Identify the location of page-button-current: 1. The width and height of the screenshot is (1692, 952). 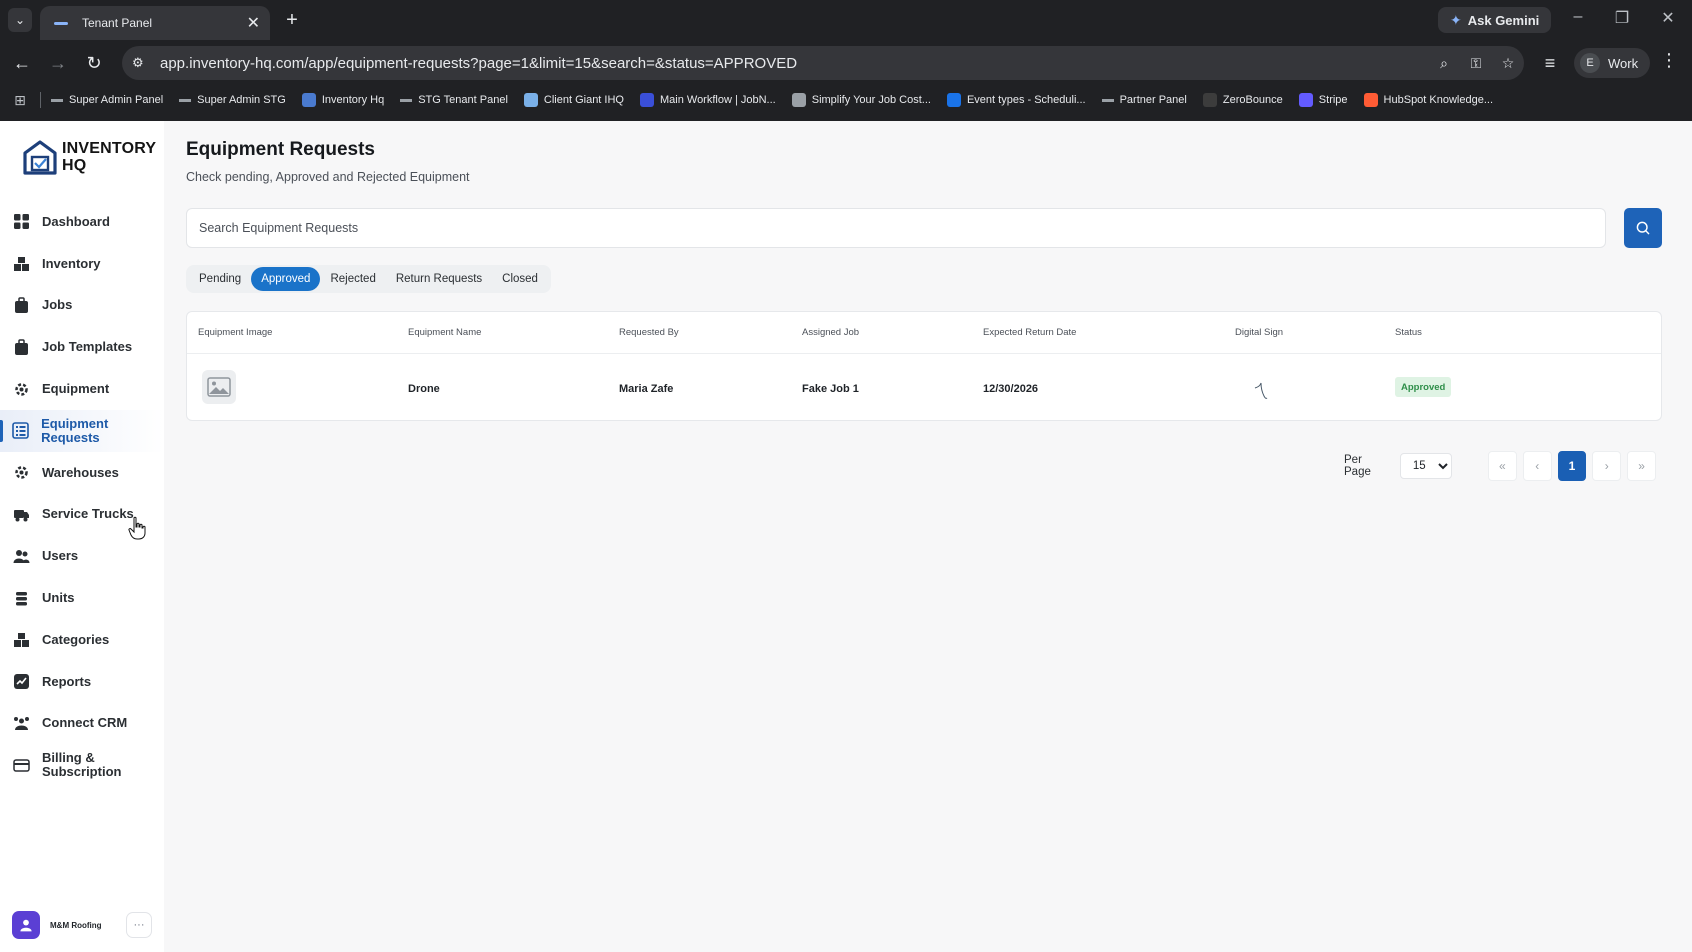
(1572, 466).